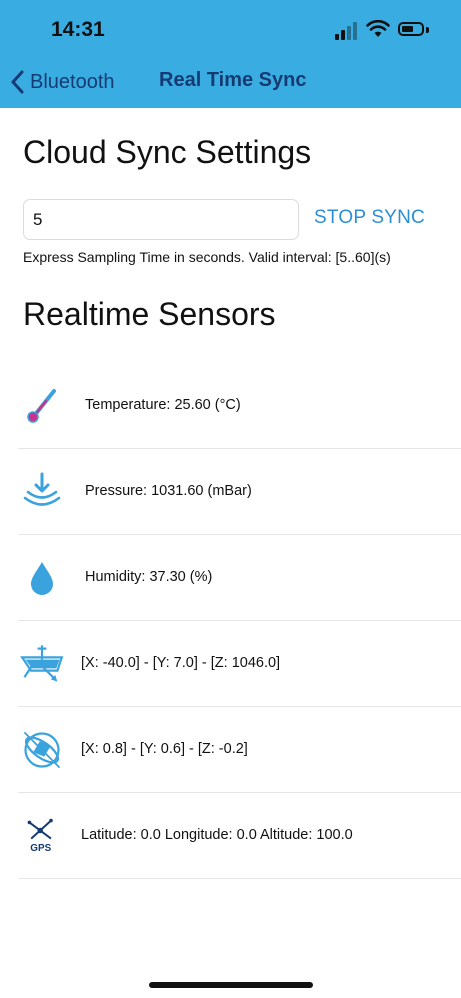 Image resolution: width=461 pixels, height=998 pixels. What do you see at coordinates (40, 848) in the screenshot?
I see `gps-icon-label: GPS` at bounding box center [40, 848].